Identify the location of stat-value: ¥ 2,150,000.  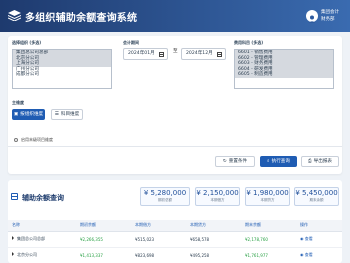
(217, 193).